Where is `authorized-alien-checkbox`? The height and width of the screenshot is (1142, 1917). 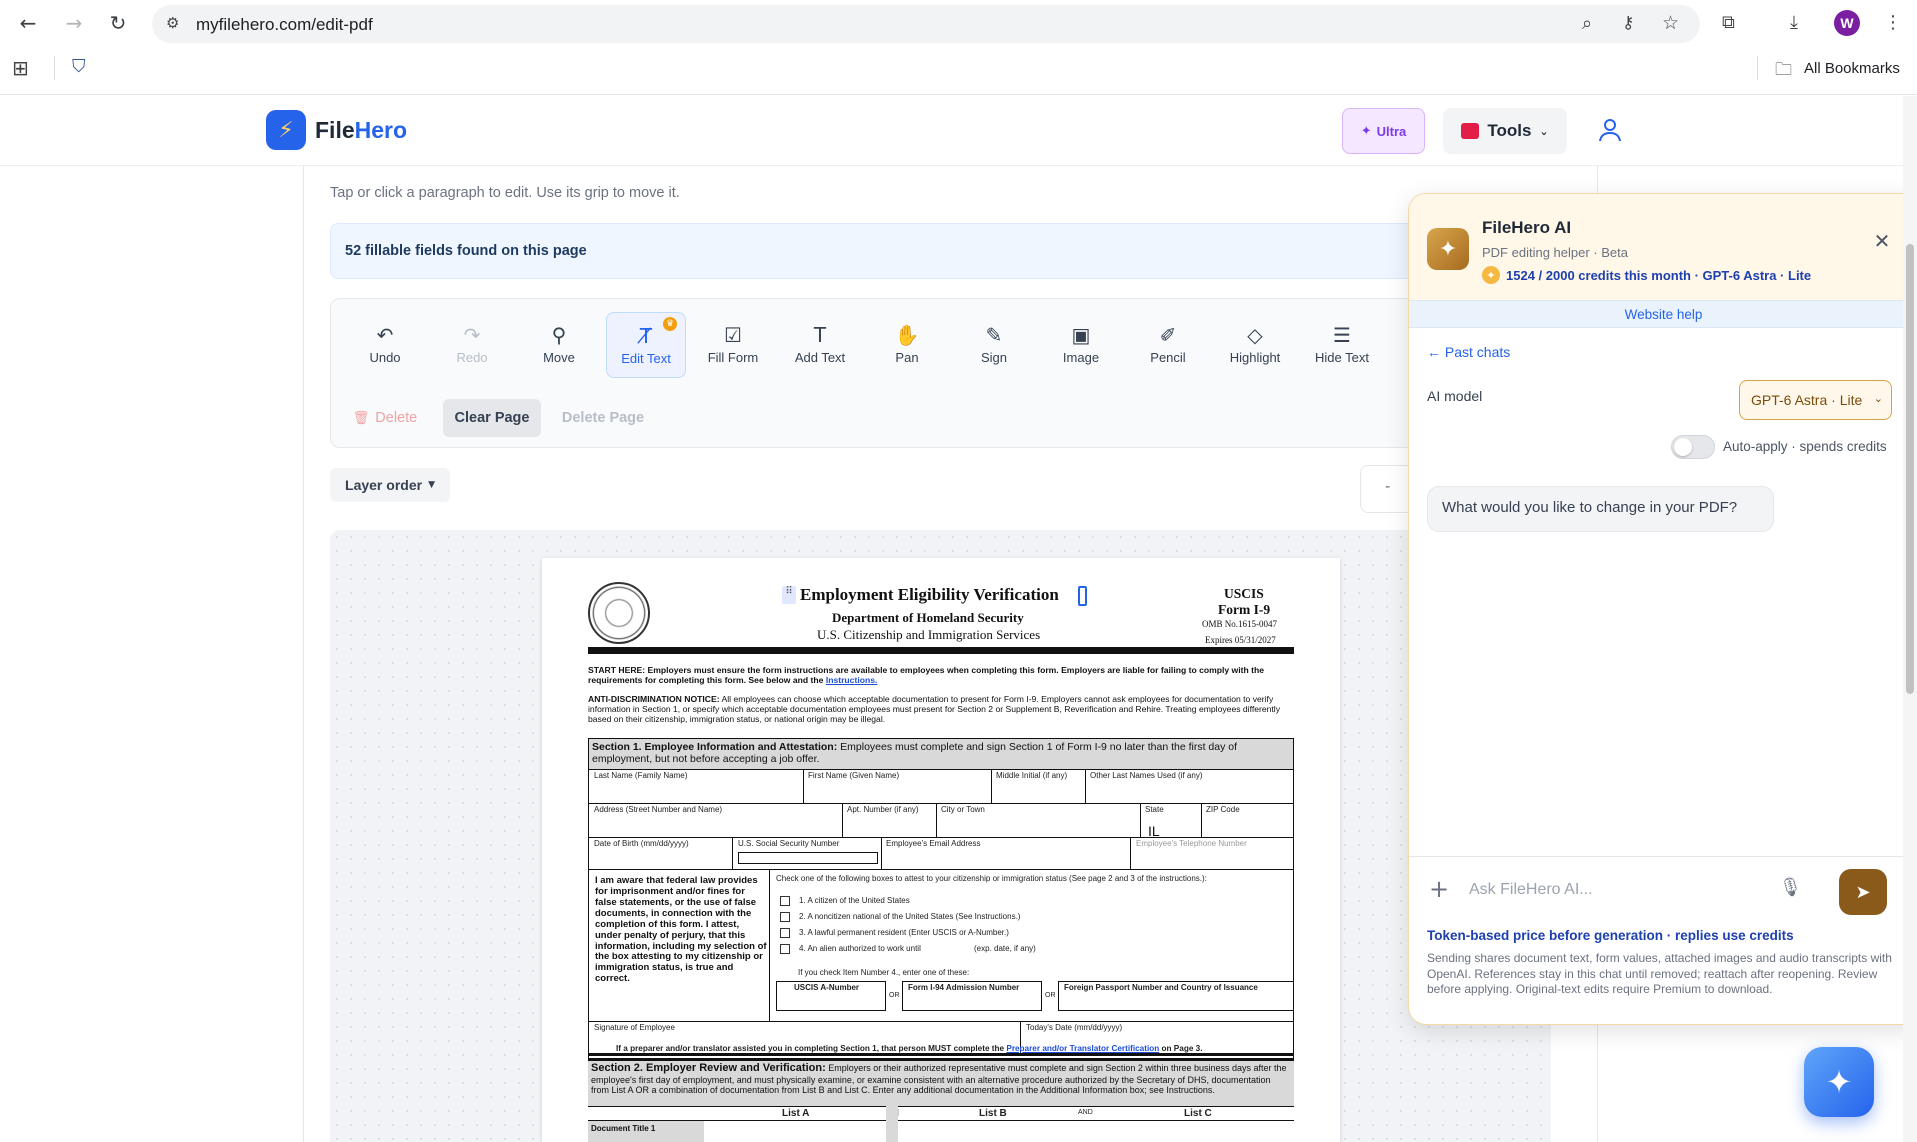
authorized-alien-checkbox is located at coordinates (785, 949).